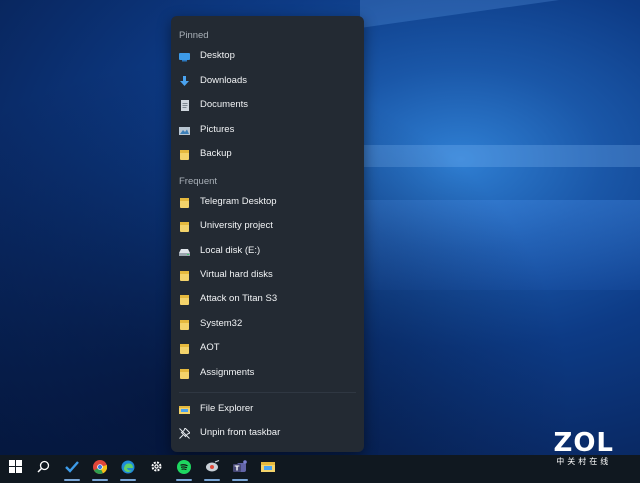 The width and height of the screenshot is (640, 483). What do you see at coordinates (320, 469) in the screenshot?
I see `taskbar: T` at bounding box center [320, 469].